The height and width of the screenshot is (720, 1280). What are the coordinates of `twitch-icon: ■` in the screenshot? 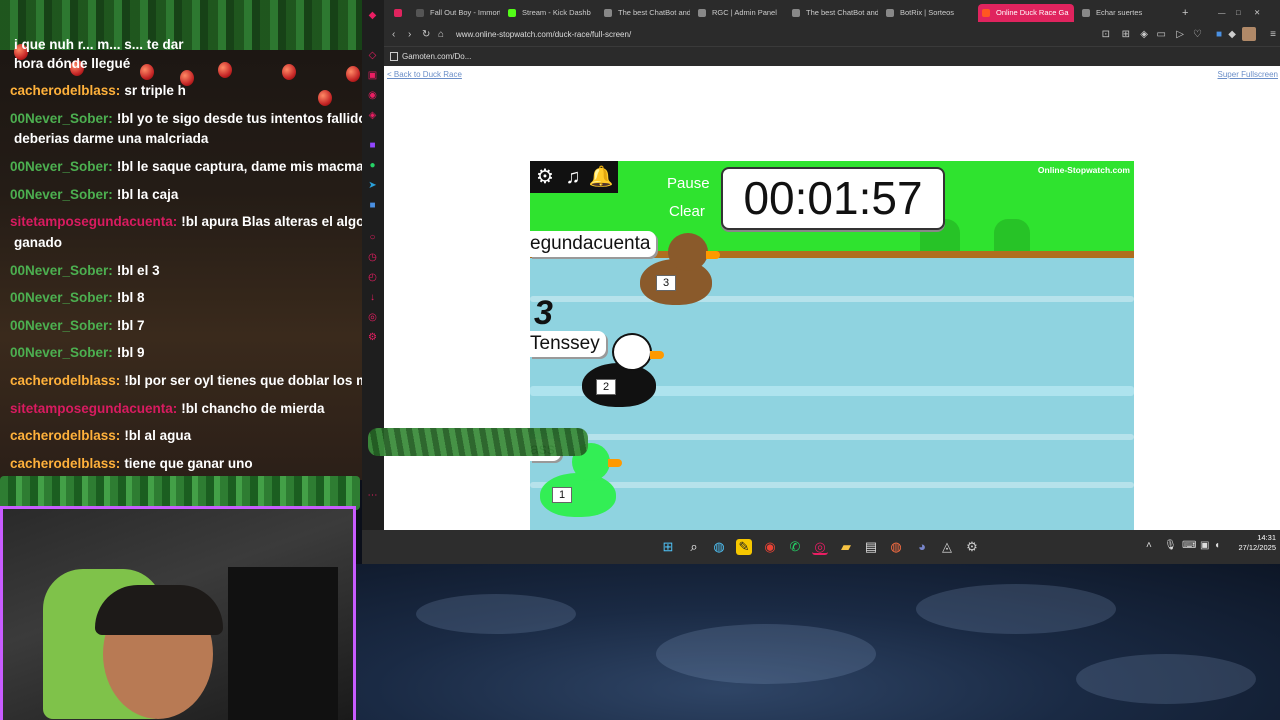 It's located at (372, 145).